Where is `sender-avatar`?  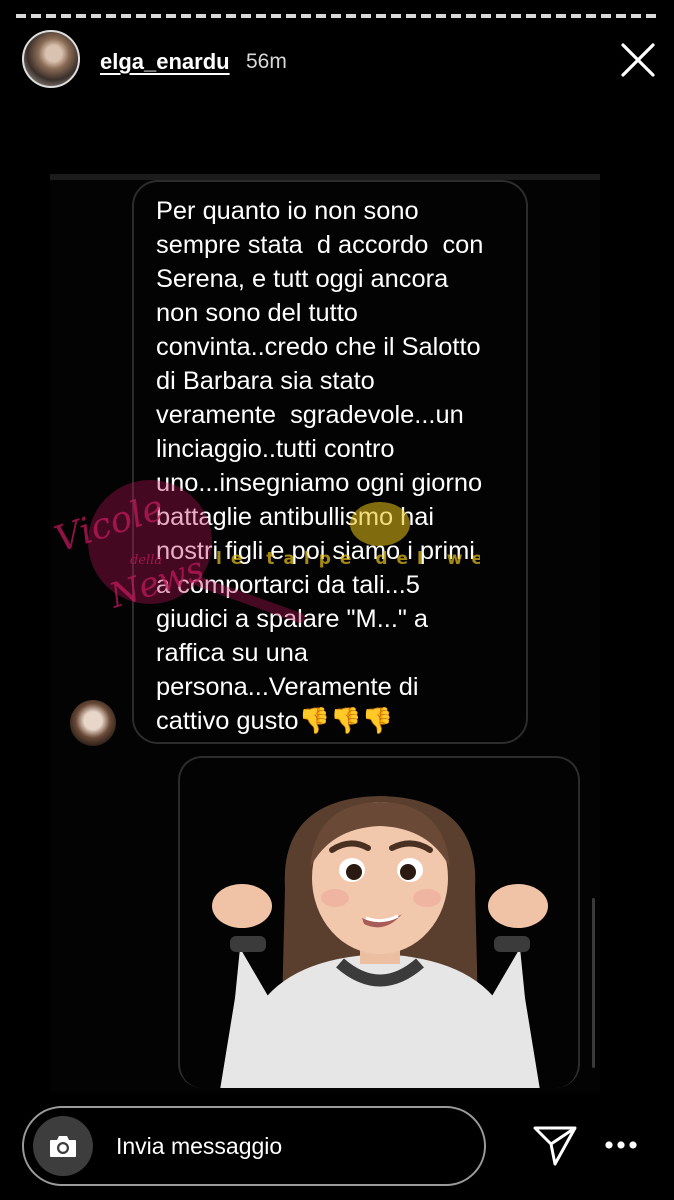
sender-avatar is located at coordinates (93, 723).